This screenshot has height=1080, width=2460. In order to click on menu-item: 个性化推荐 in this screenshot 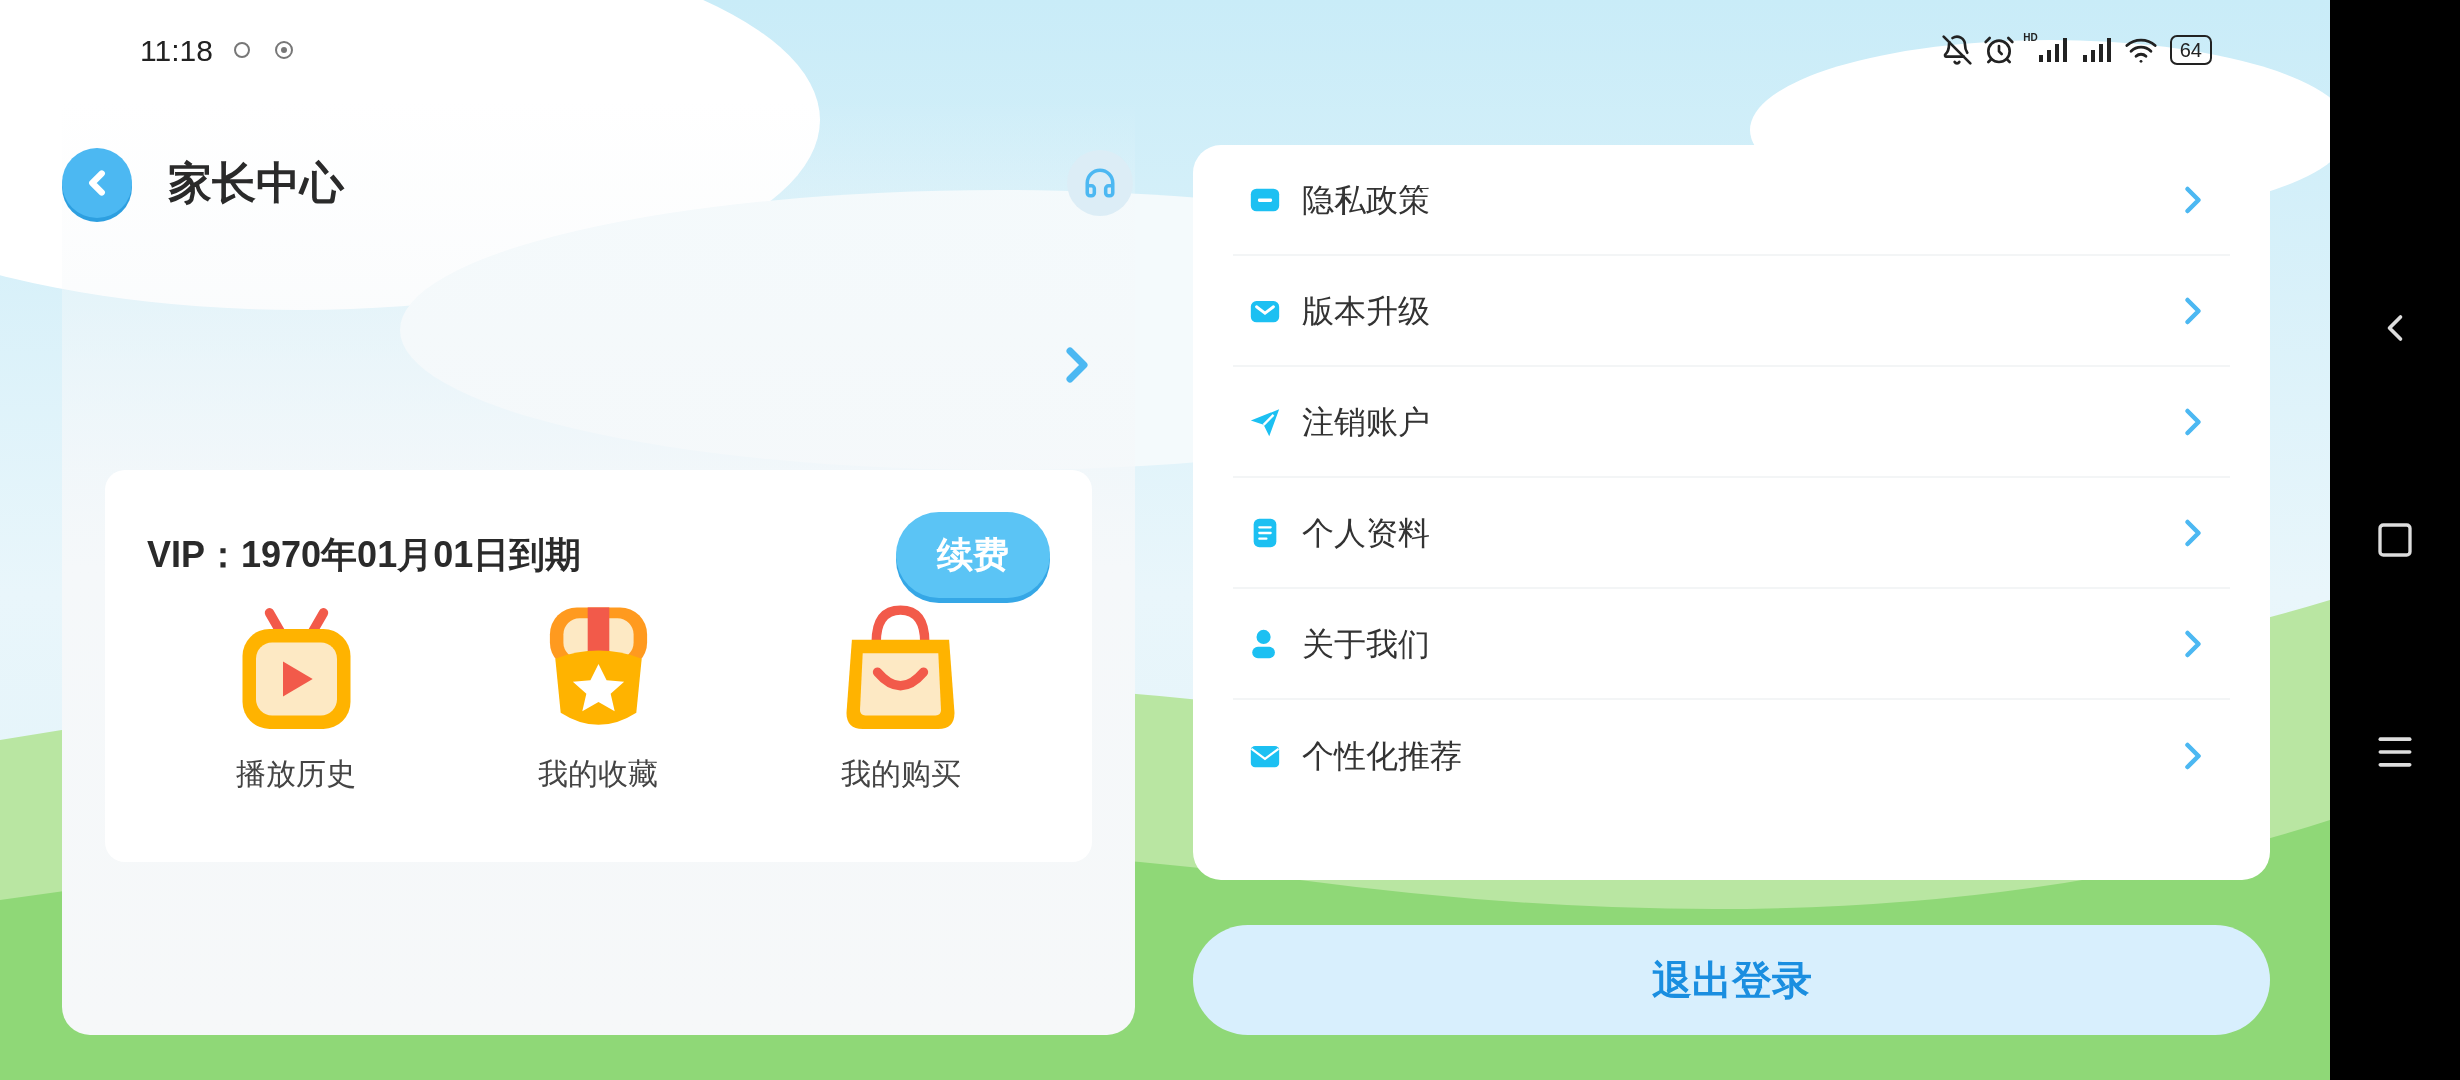, I will do `click(1731, 755)`.